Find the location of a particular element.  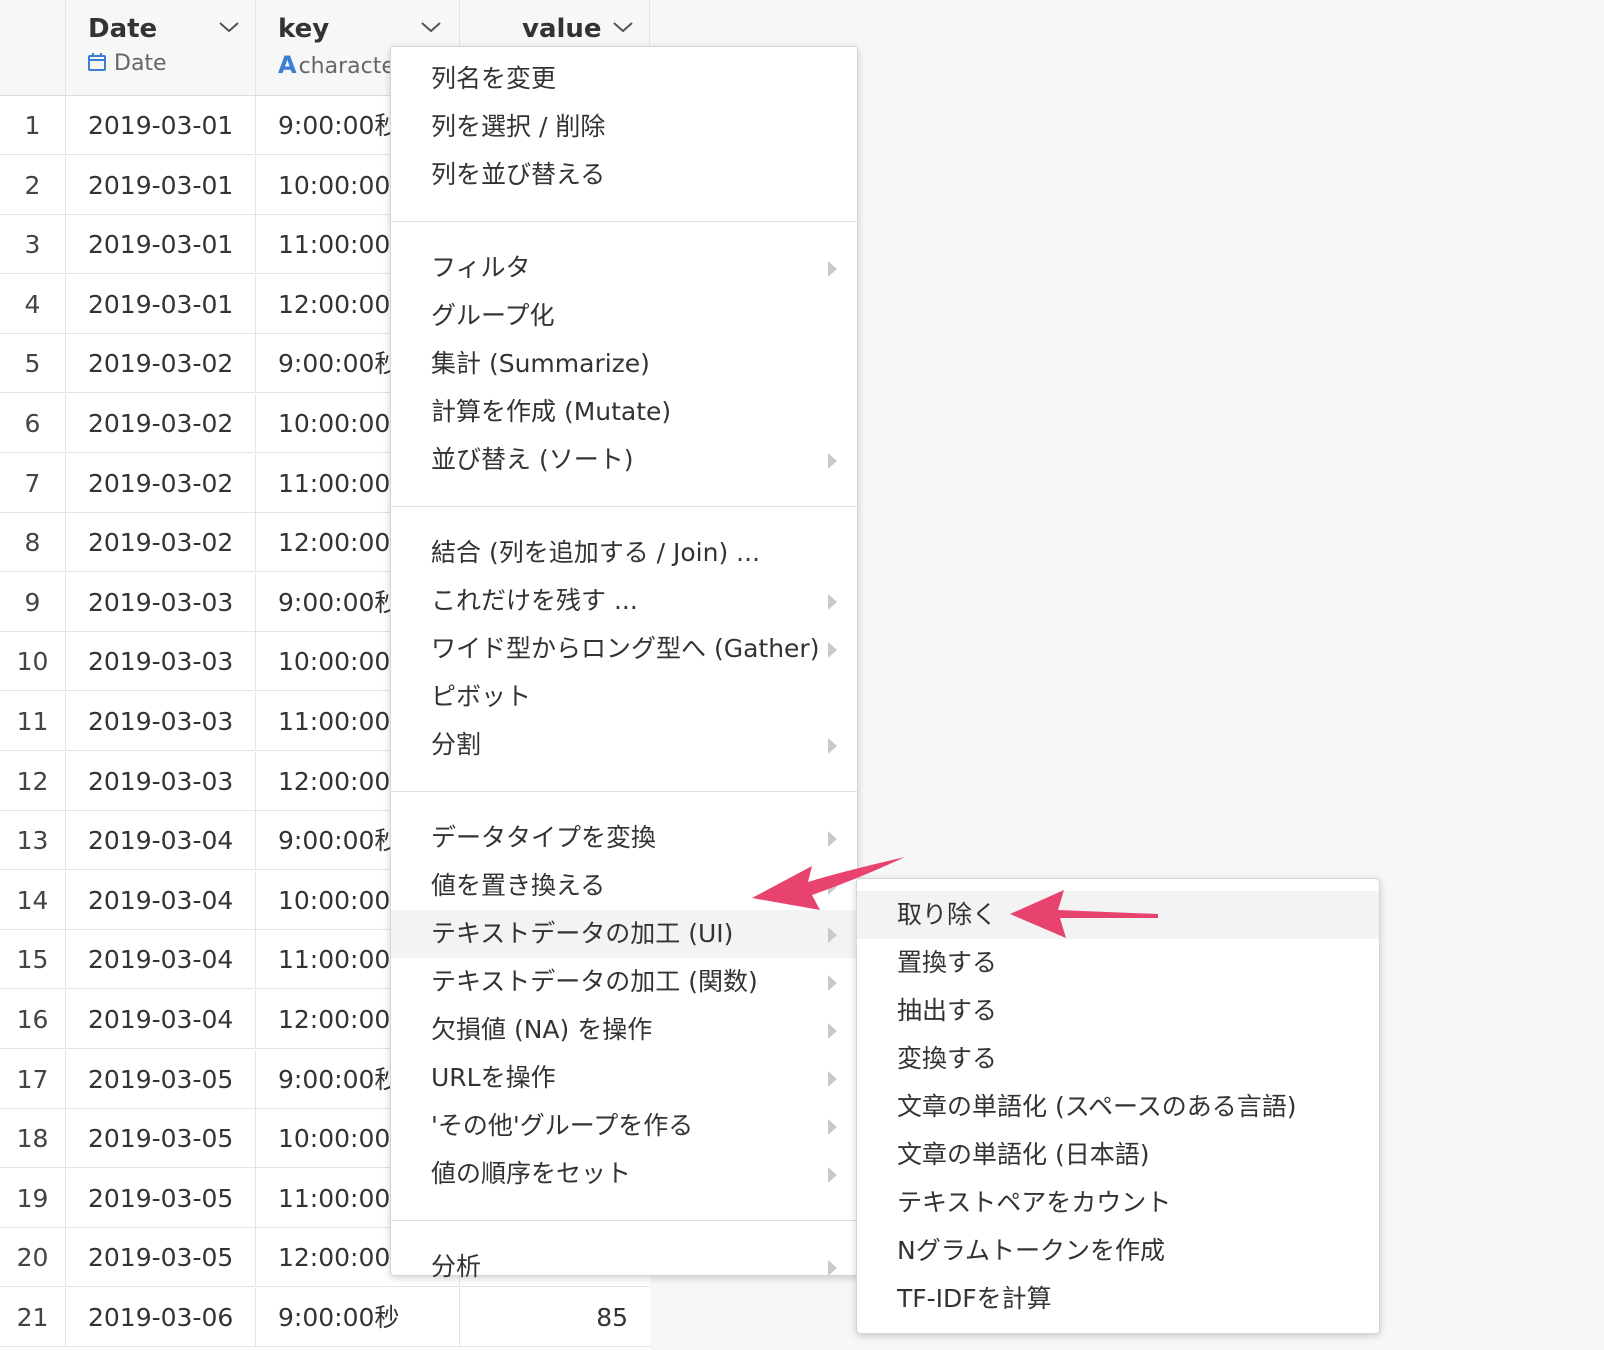

submenu-item: 文章の単語化 (日本語) is located at coordinates (1118, 1155).